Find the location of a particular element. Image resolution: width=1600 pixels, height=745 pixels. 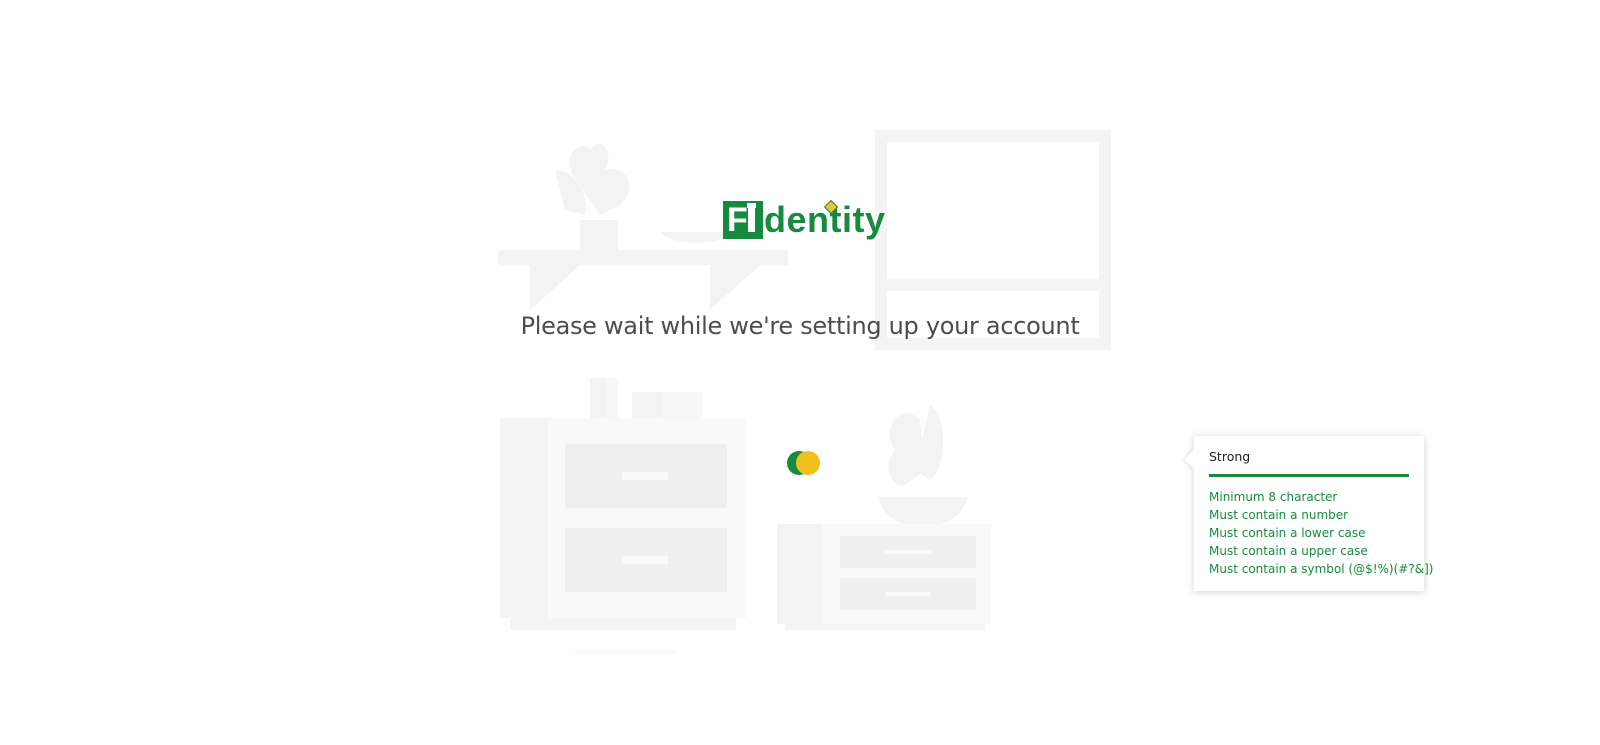

fidentity-logo: F dentity is located at coordinates (804, 220).